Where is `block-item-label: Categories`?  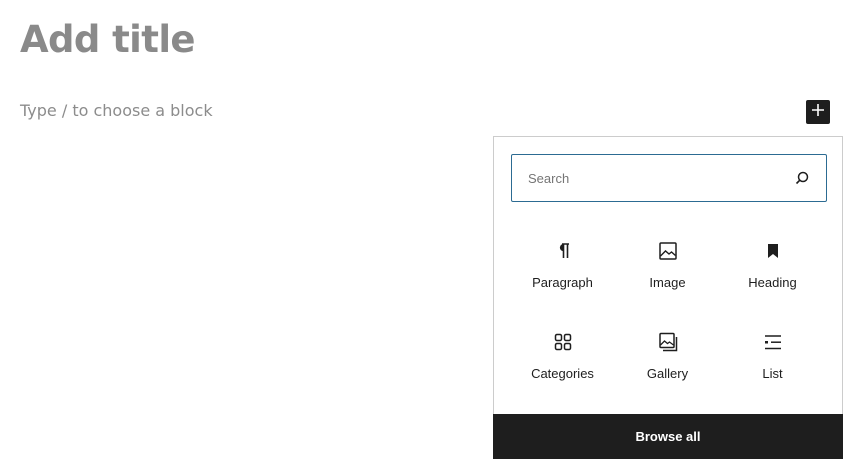 block-item-label: Categories is located at coordinates (562, 373).